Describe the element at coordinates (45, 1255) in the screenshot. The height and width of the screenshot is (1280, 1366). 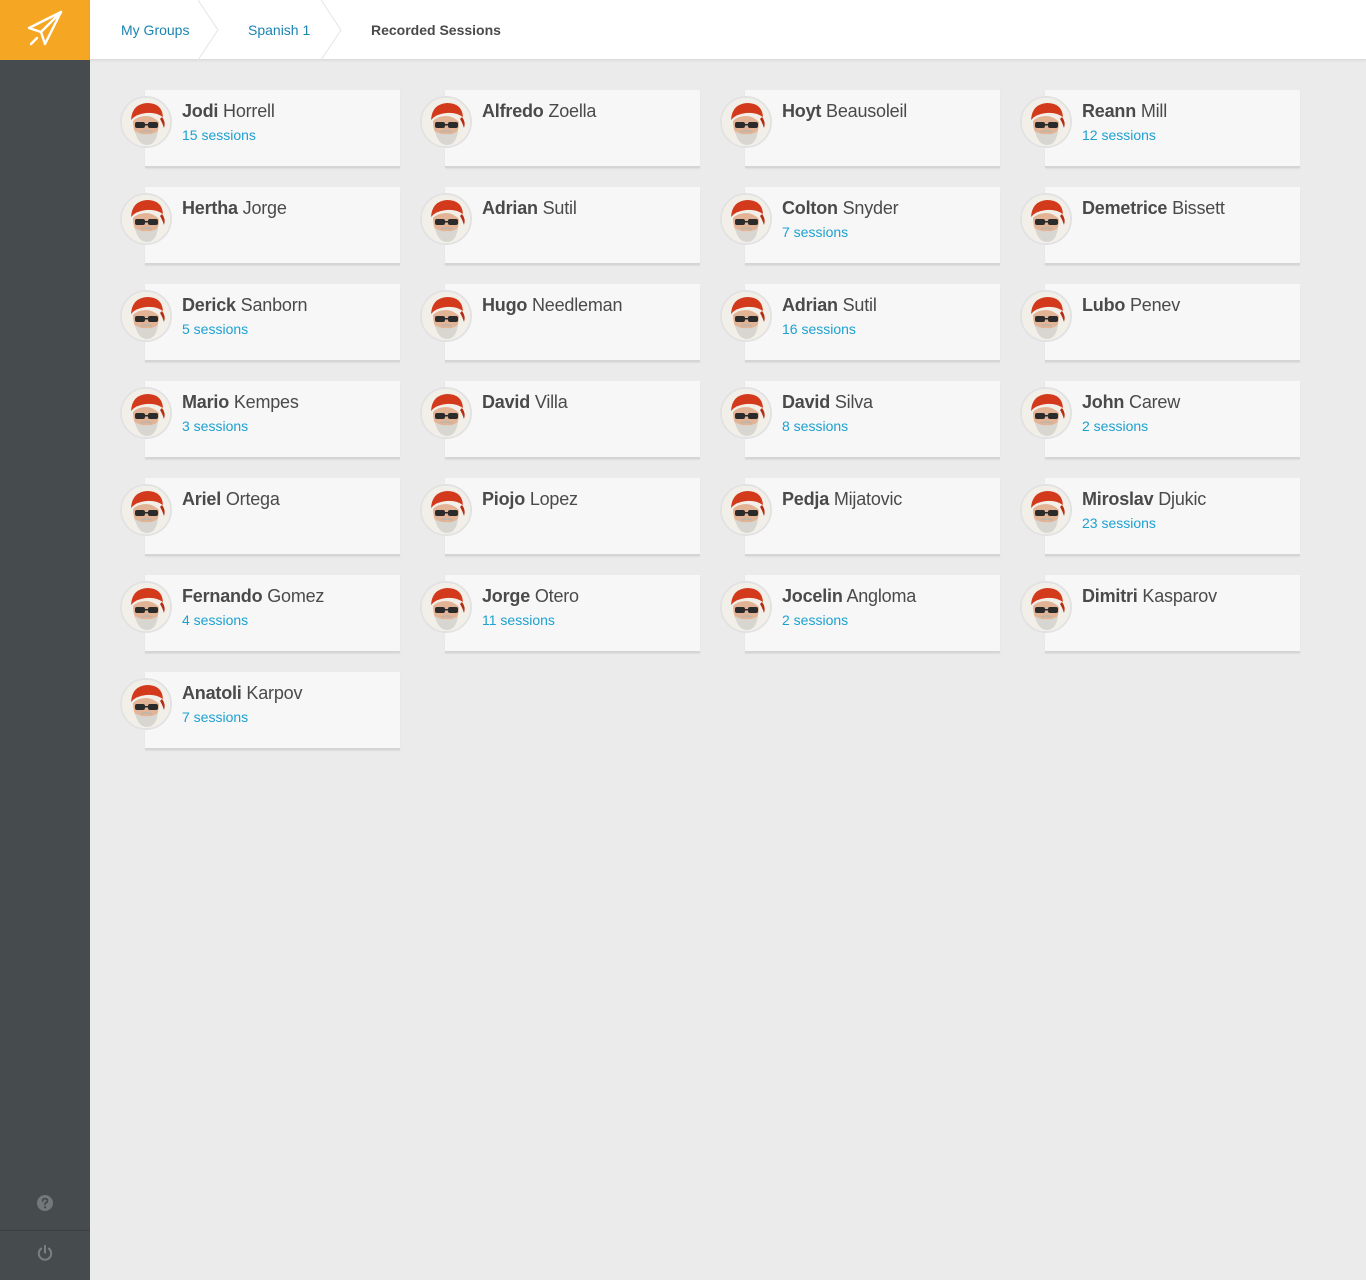
I see `power-button` at that location.